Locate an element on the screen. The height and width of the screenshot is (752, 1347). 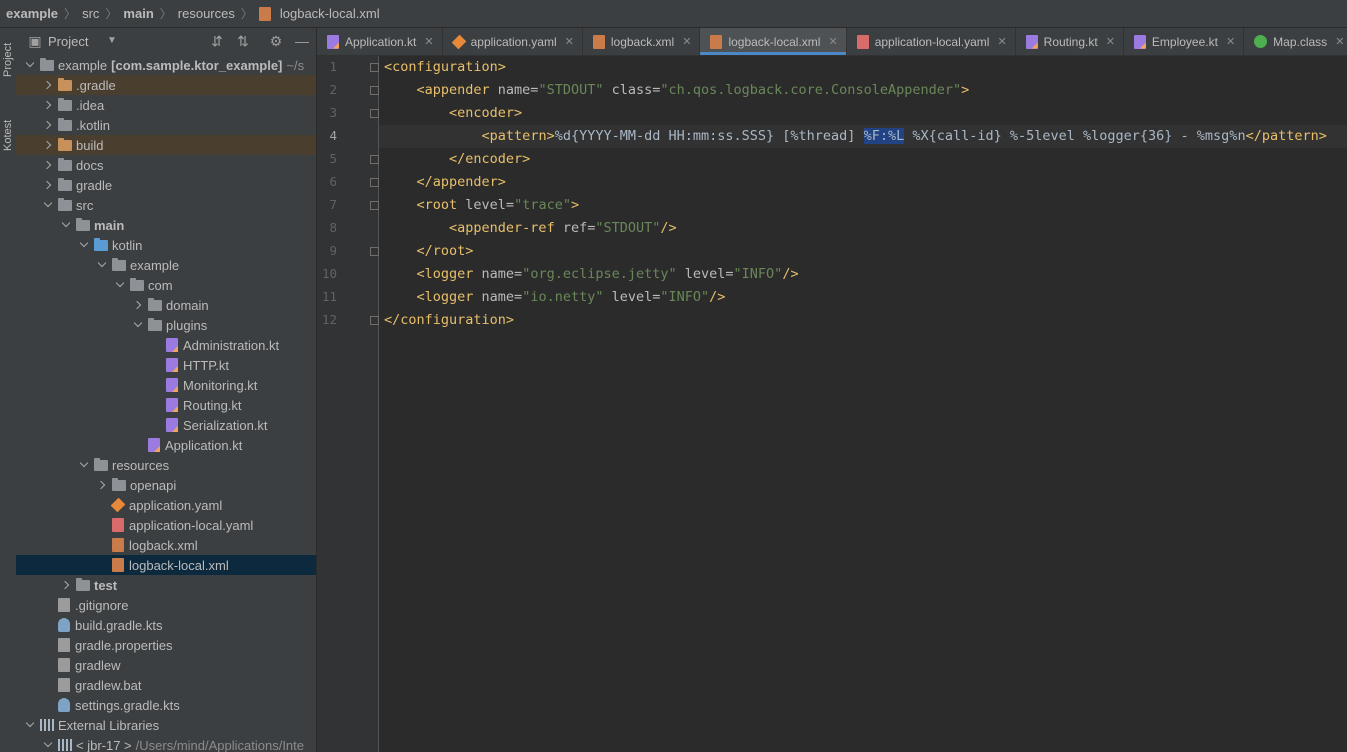
tree-item: logback-local.xml is located at coordinates (166, 565).